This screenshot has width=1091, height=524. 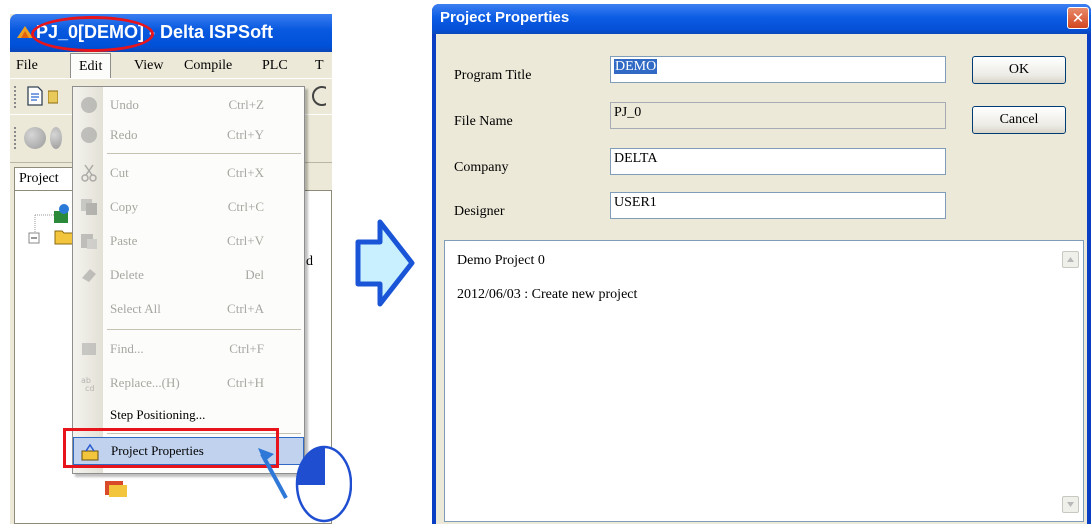 What do you see at coordinates (15, 97) in the screenshot?
I see `toolbar-grip` at bounding box center [15, 97].